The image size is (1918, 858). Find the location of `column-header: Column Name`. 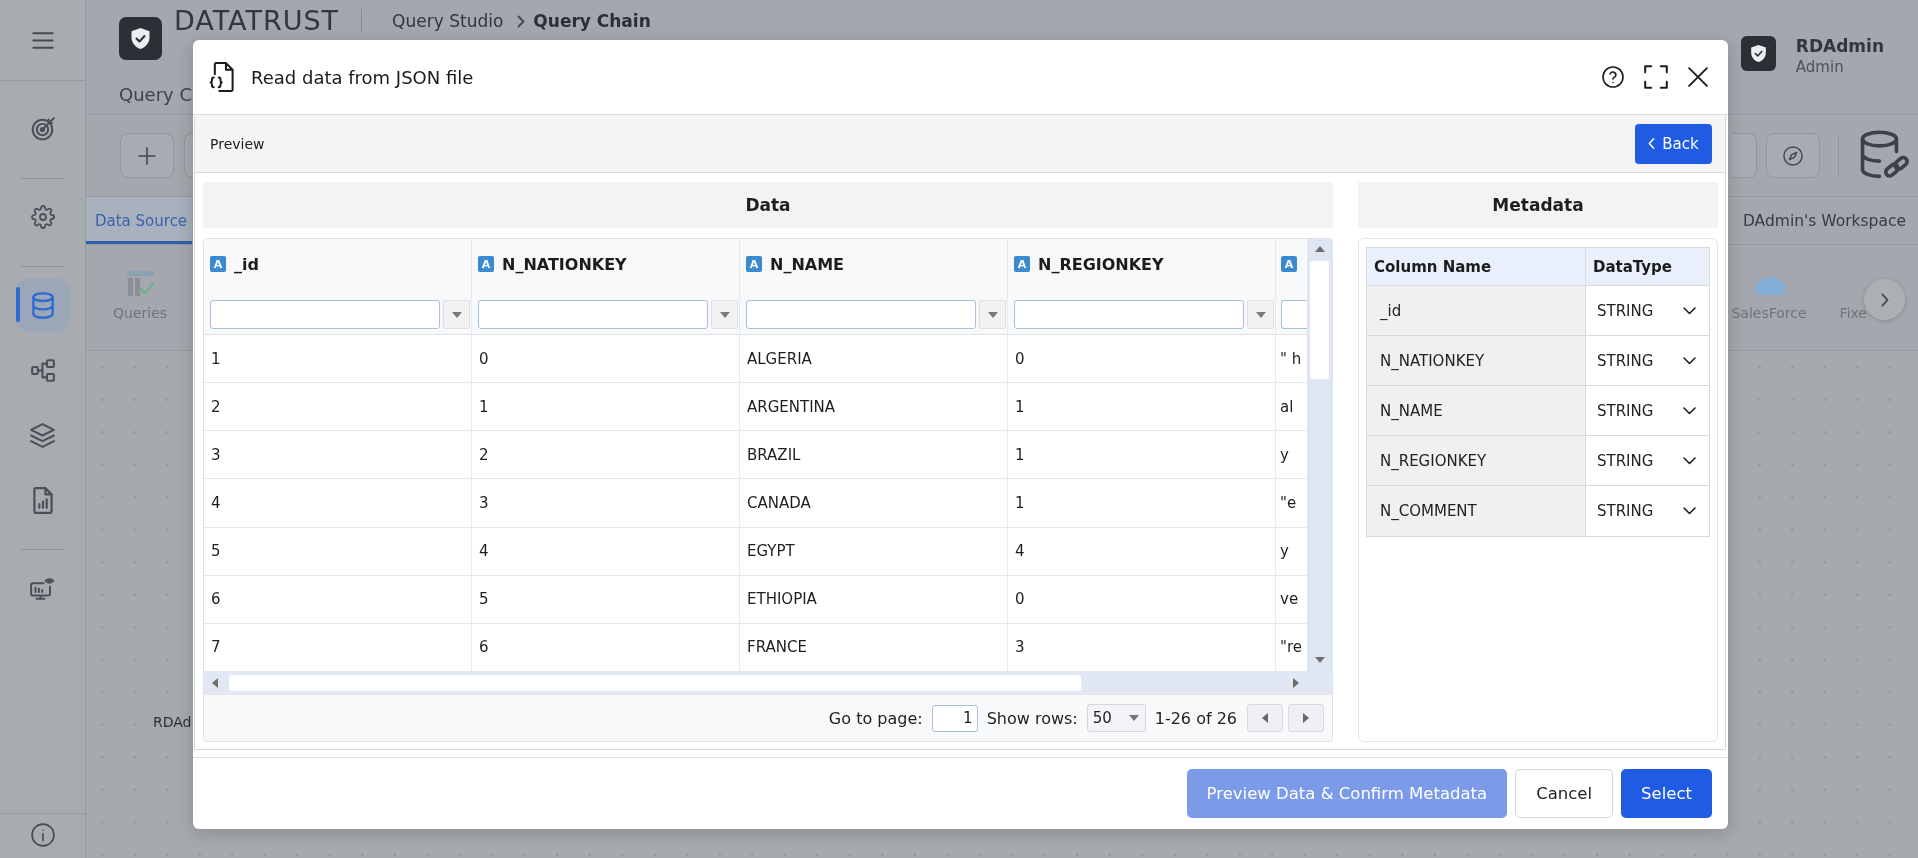

column-header: Column Name is located at coordinates (1476, 266).